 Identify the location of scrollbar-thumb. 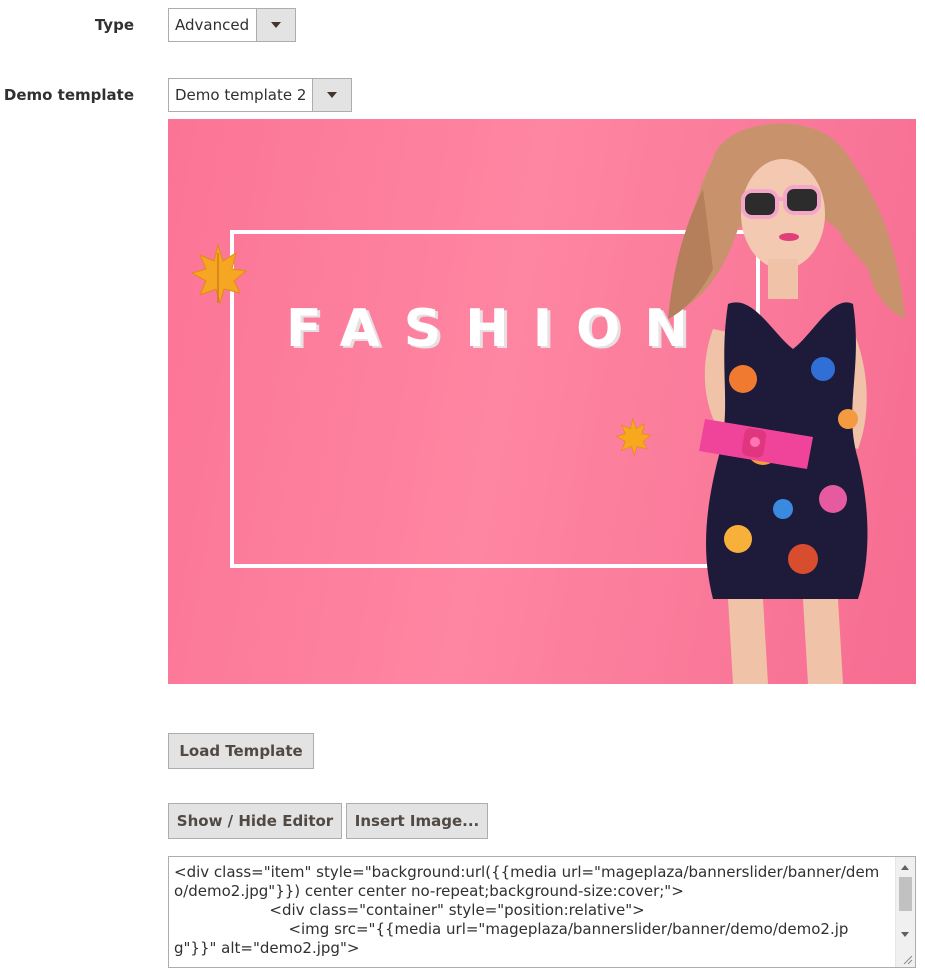
(905, 894).